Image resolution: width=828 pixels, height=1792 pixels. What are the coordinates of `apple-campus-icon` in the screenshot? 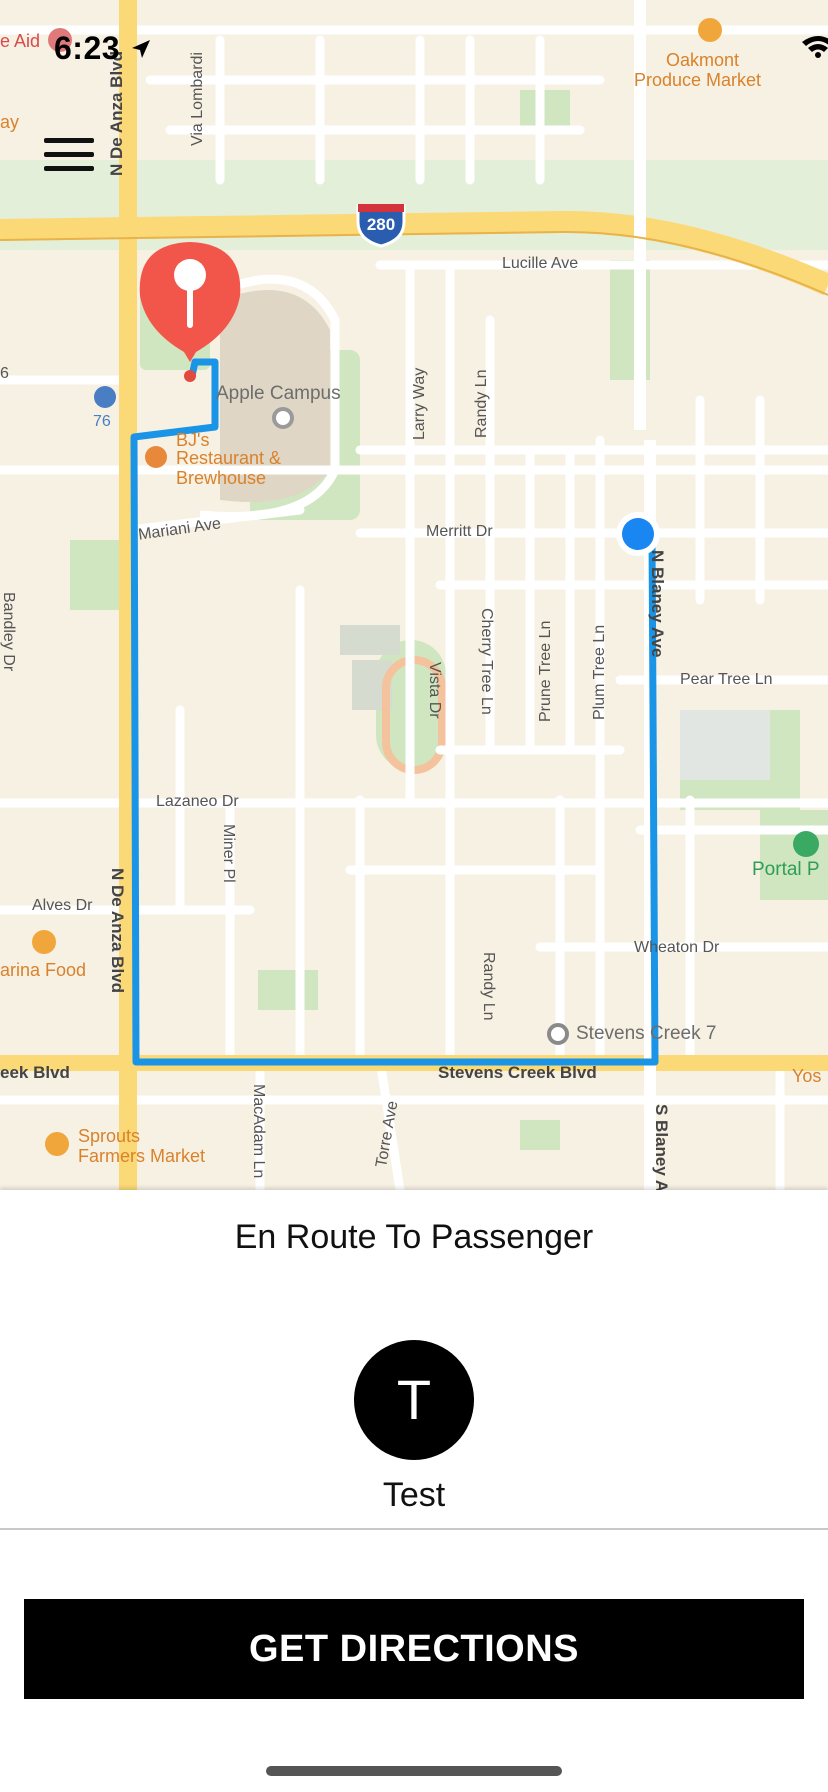 It's located at (283, 418).